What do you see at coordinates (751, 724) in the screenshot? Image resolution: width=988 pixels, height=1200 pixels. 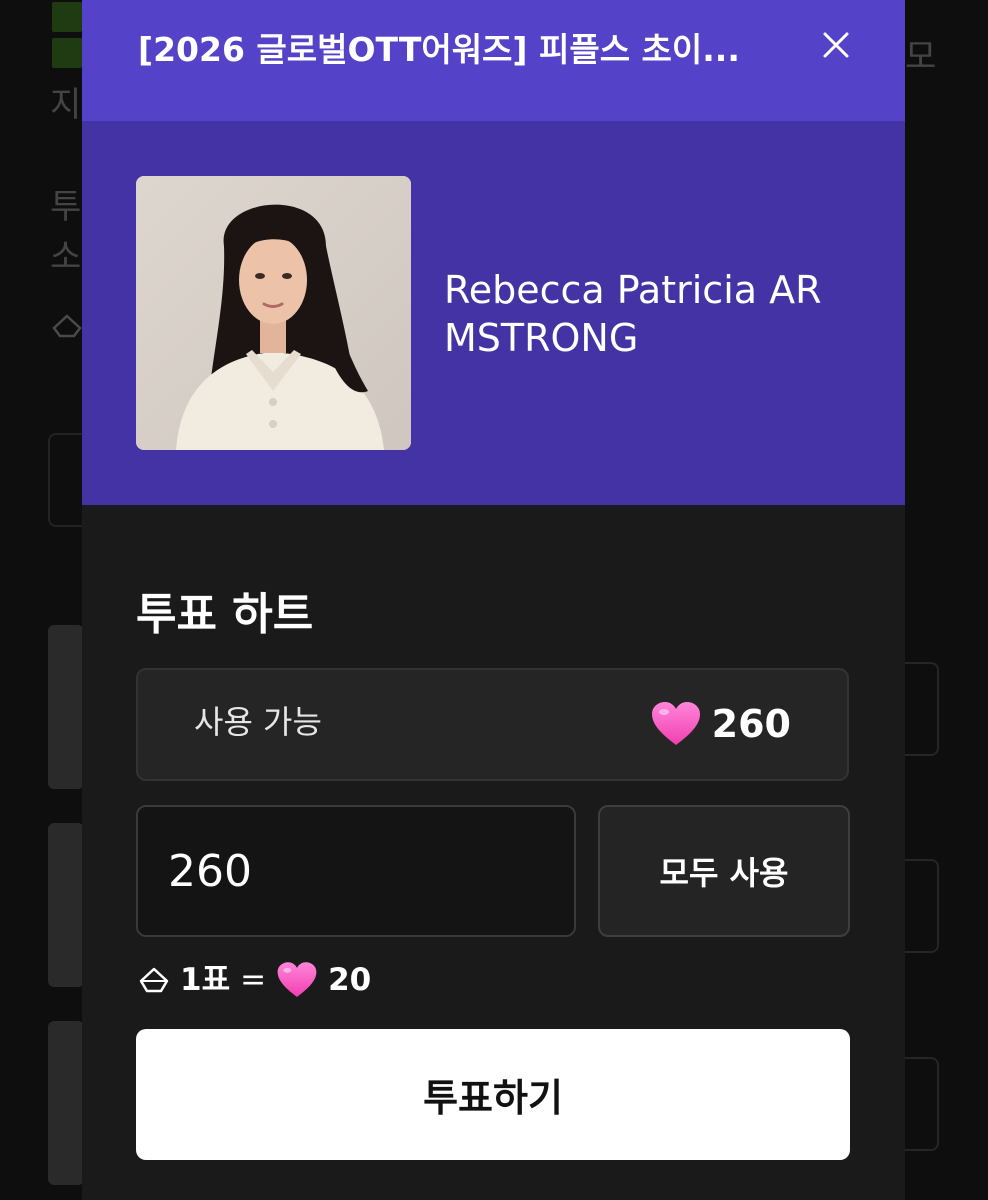 I see `available-hearts-value: 260` at bounding box center [751, 724].